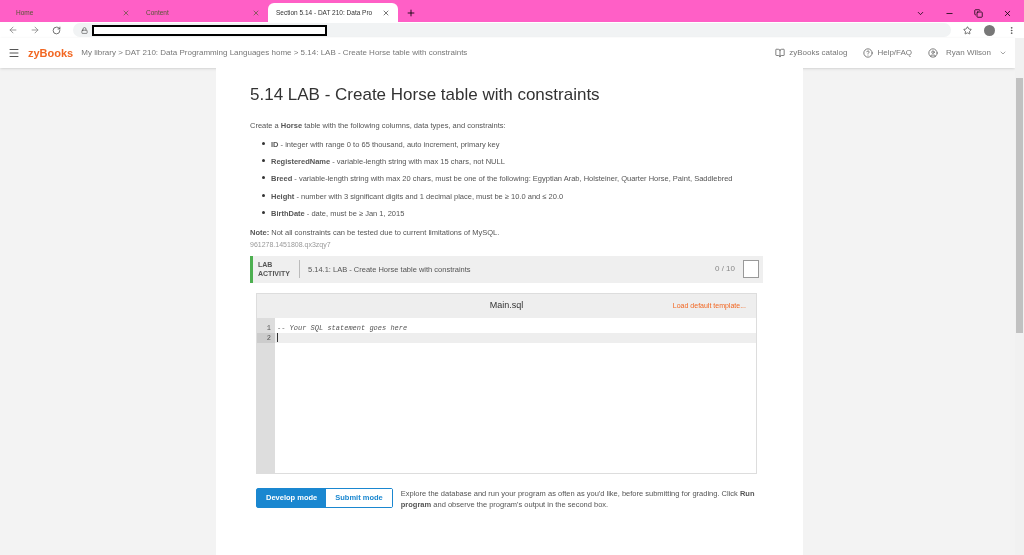 The image size is (1024, 555). Describe the element at coordinates (277, 337) in the screenshot. I see `text-cursor` at that location.